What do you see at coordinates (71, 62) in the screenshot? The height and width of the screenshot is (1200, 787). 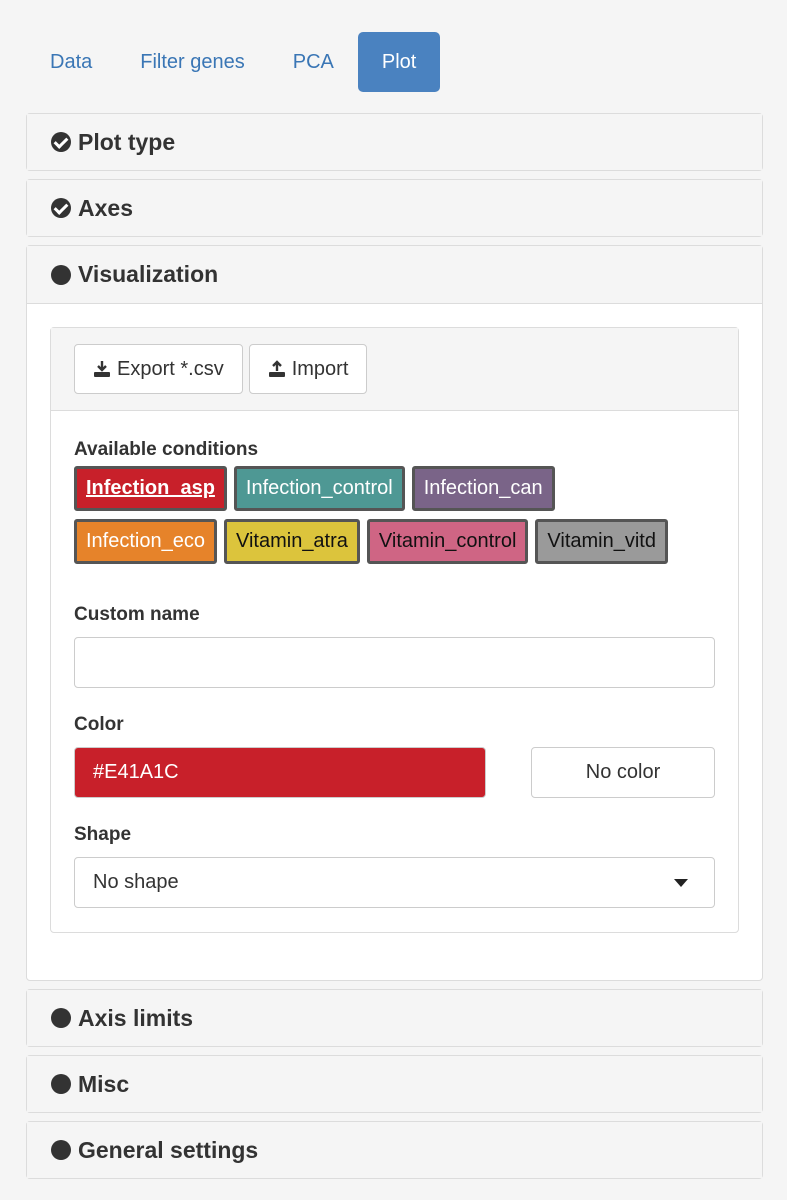 I see `tab-data: Data` at bounding box center [71, 62].